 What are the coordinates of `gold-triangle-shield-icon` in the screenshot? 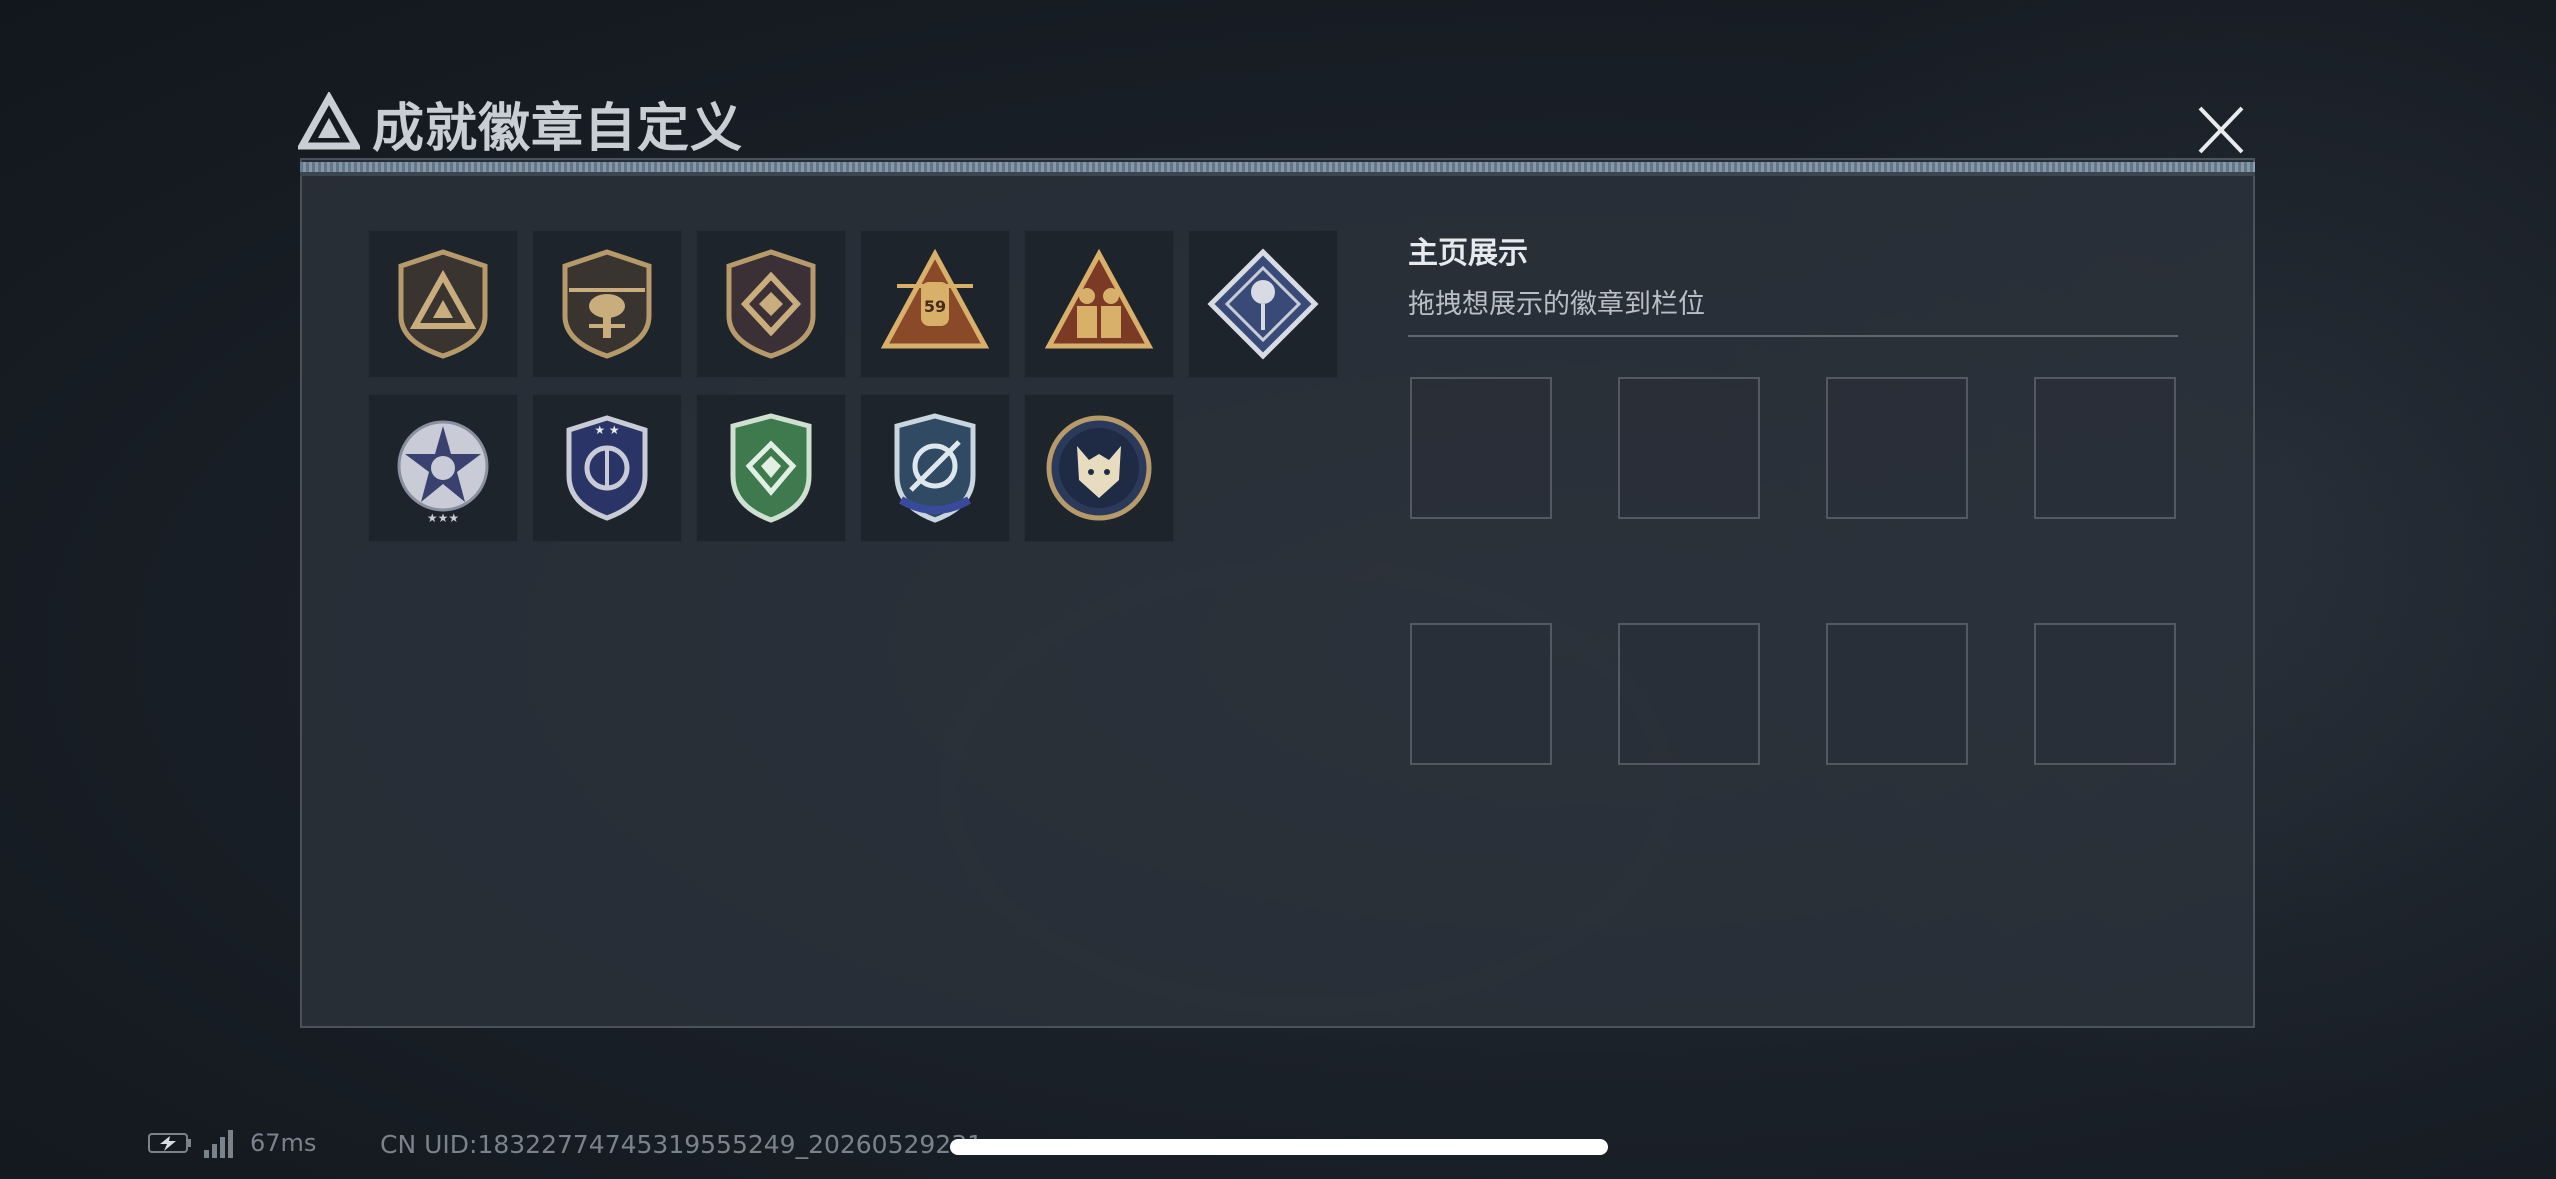 It's located at (443, 304).